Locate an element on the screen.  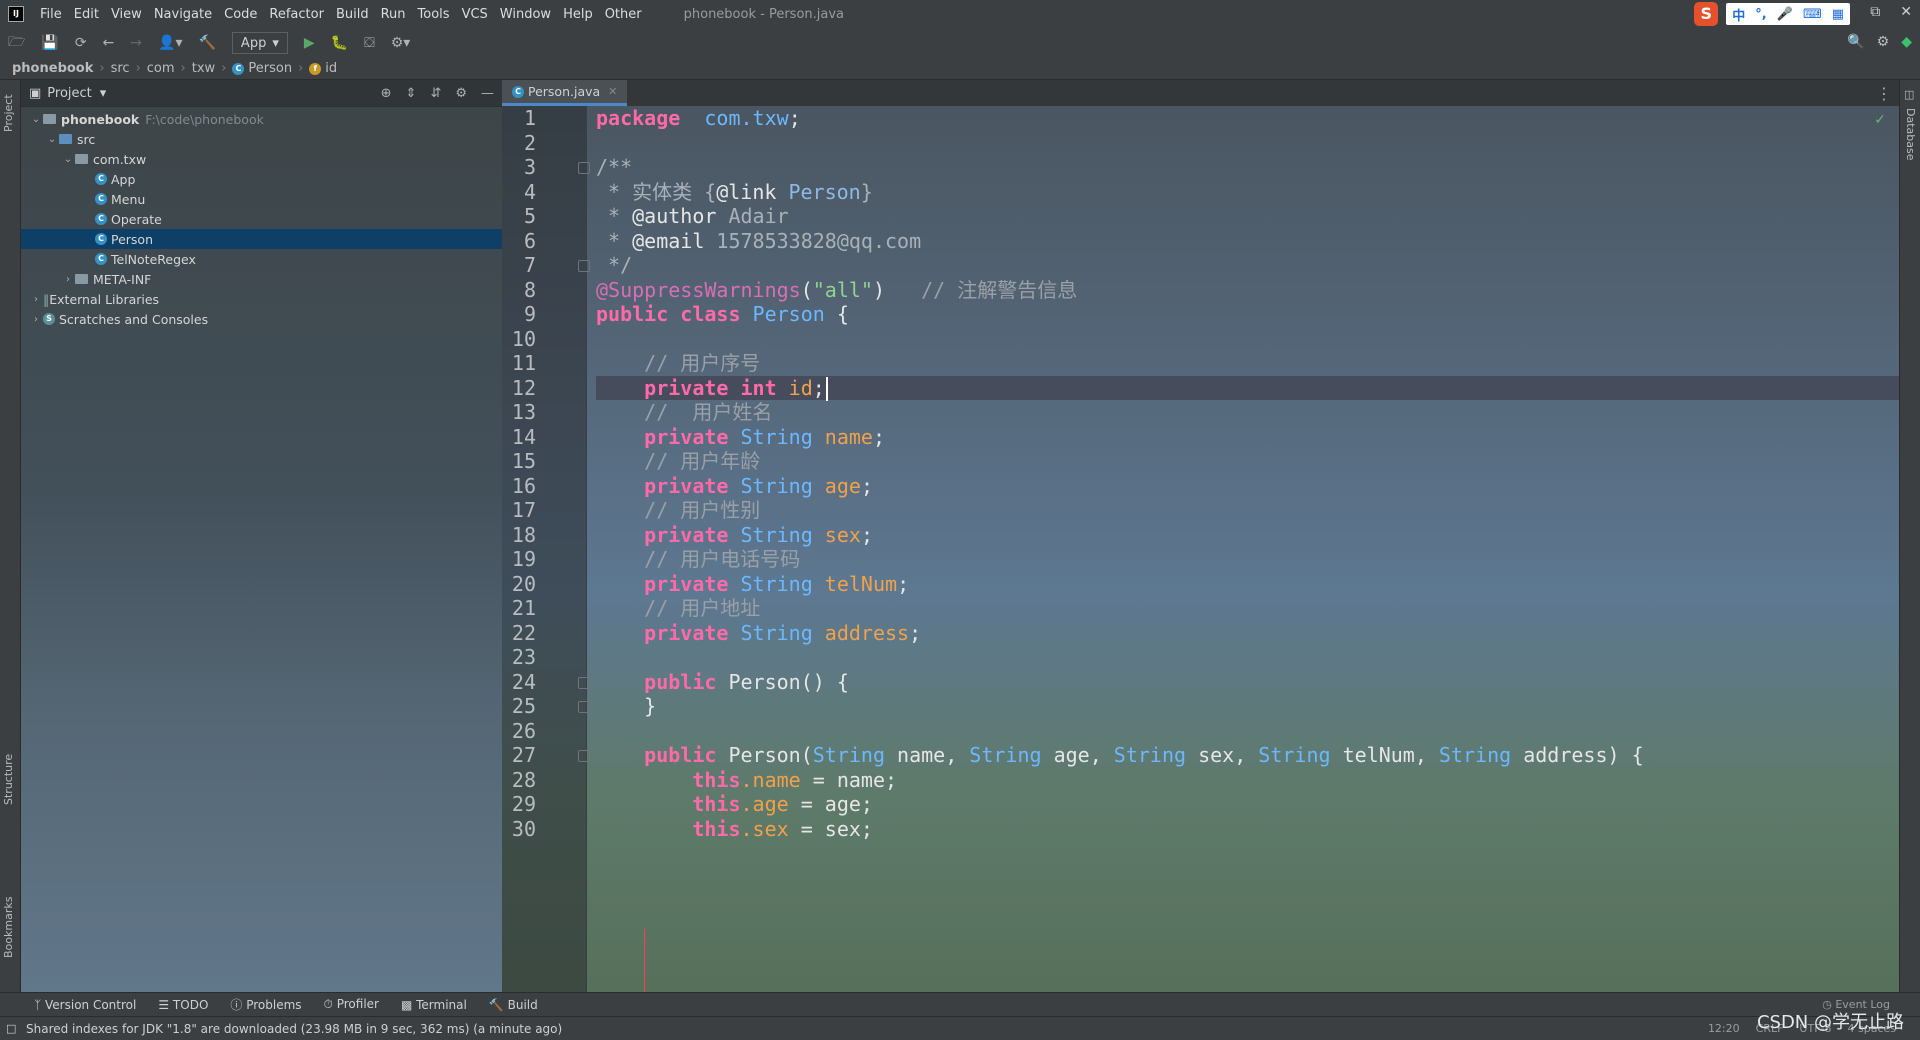
coverage-icon: ⛋ is located at coordinates (369, 43).